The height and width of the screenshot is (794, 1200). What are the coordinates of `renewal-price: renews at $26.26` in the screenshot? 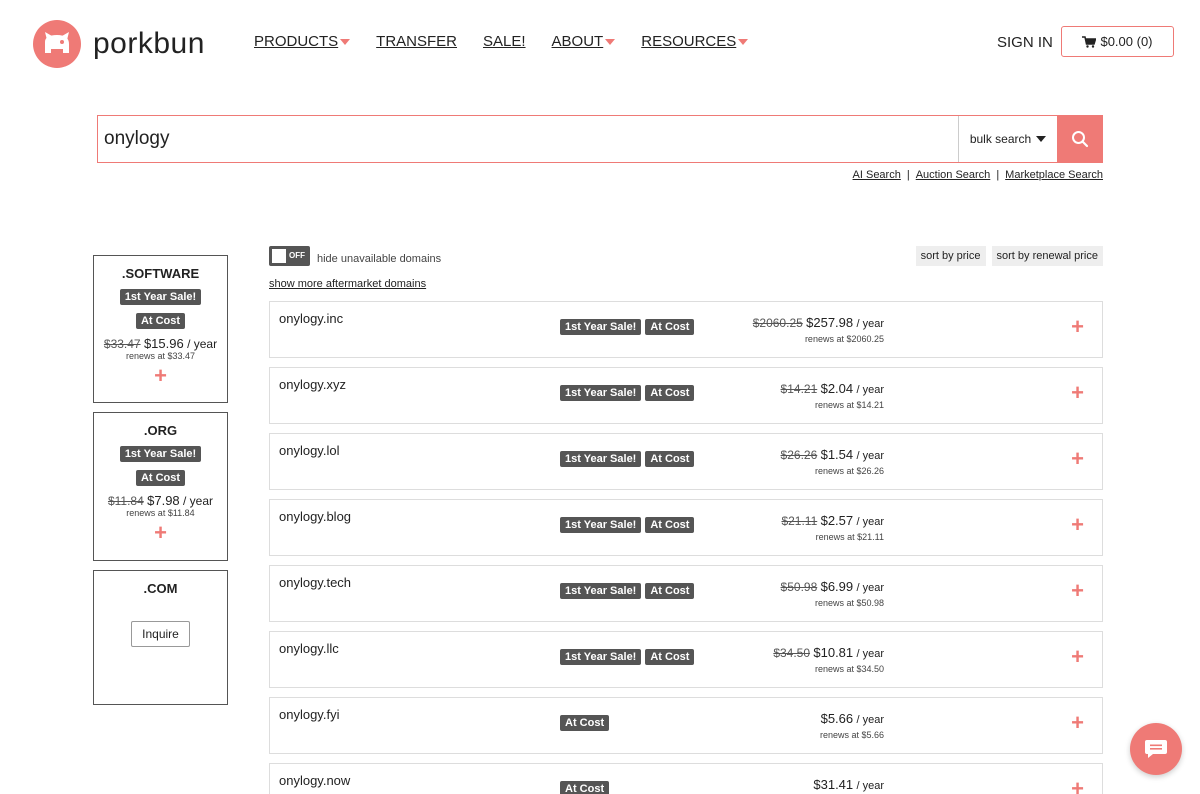 It's located at (849, 471).